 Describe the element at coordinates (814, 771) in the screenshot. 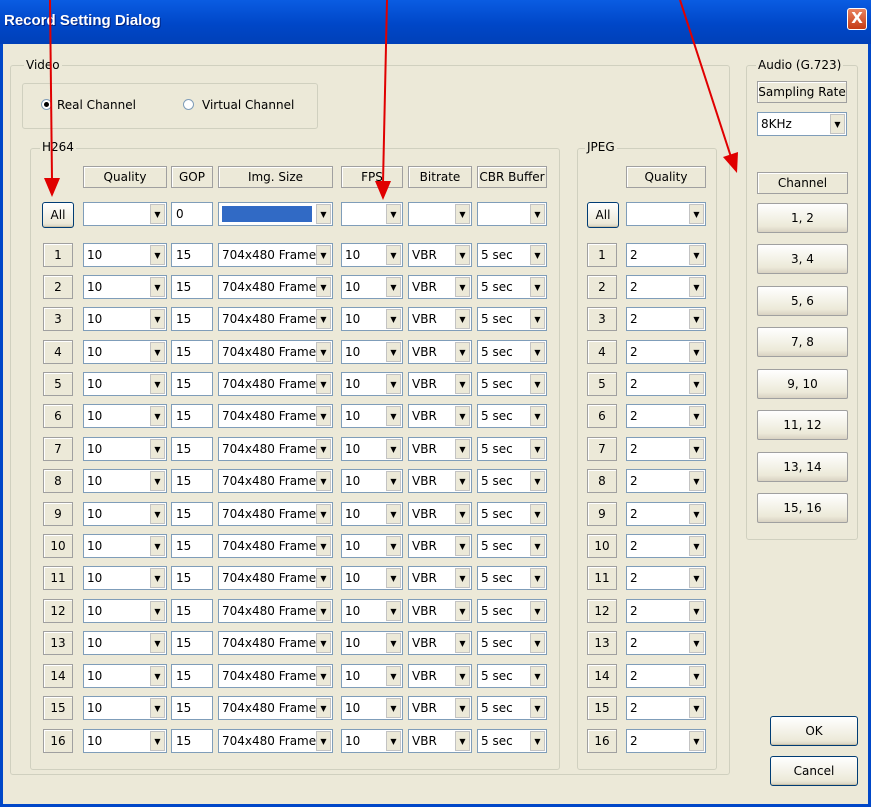

I see `cancel-button: Cancel` at that location.